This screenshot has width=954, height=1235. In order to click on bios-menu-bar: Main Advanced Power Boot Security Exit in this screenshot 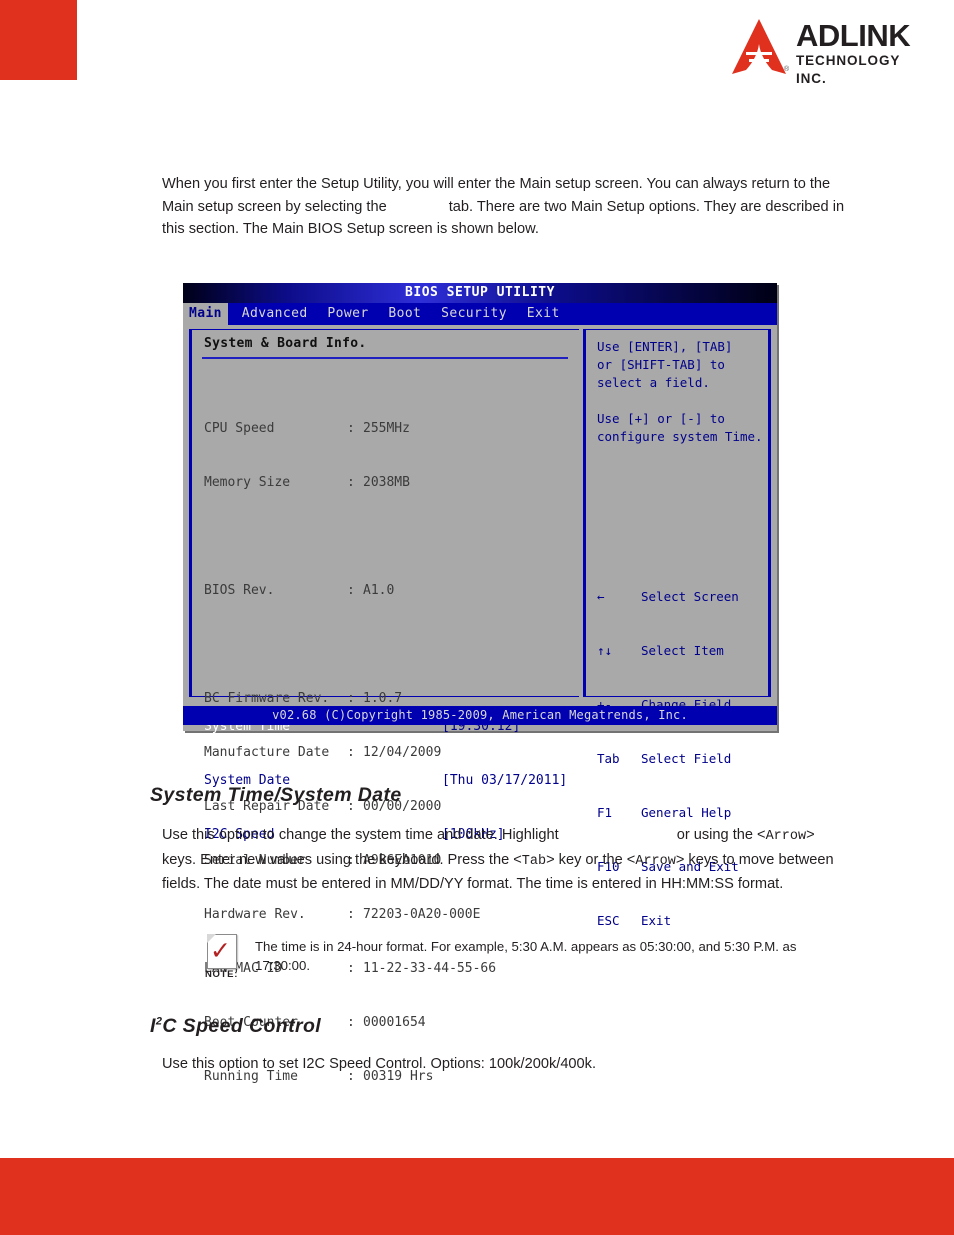, I will do `click(480, 314)`.